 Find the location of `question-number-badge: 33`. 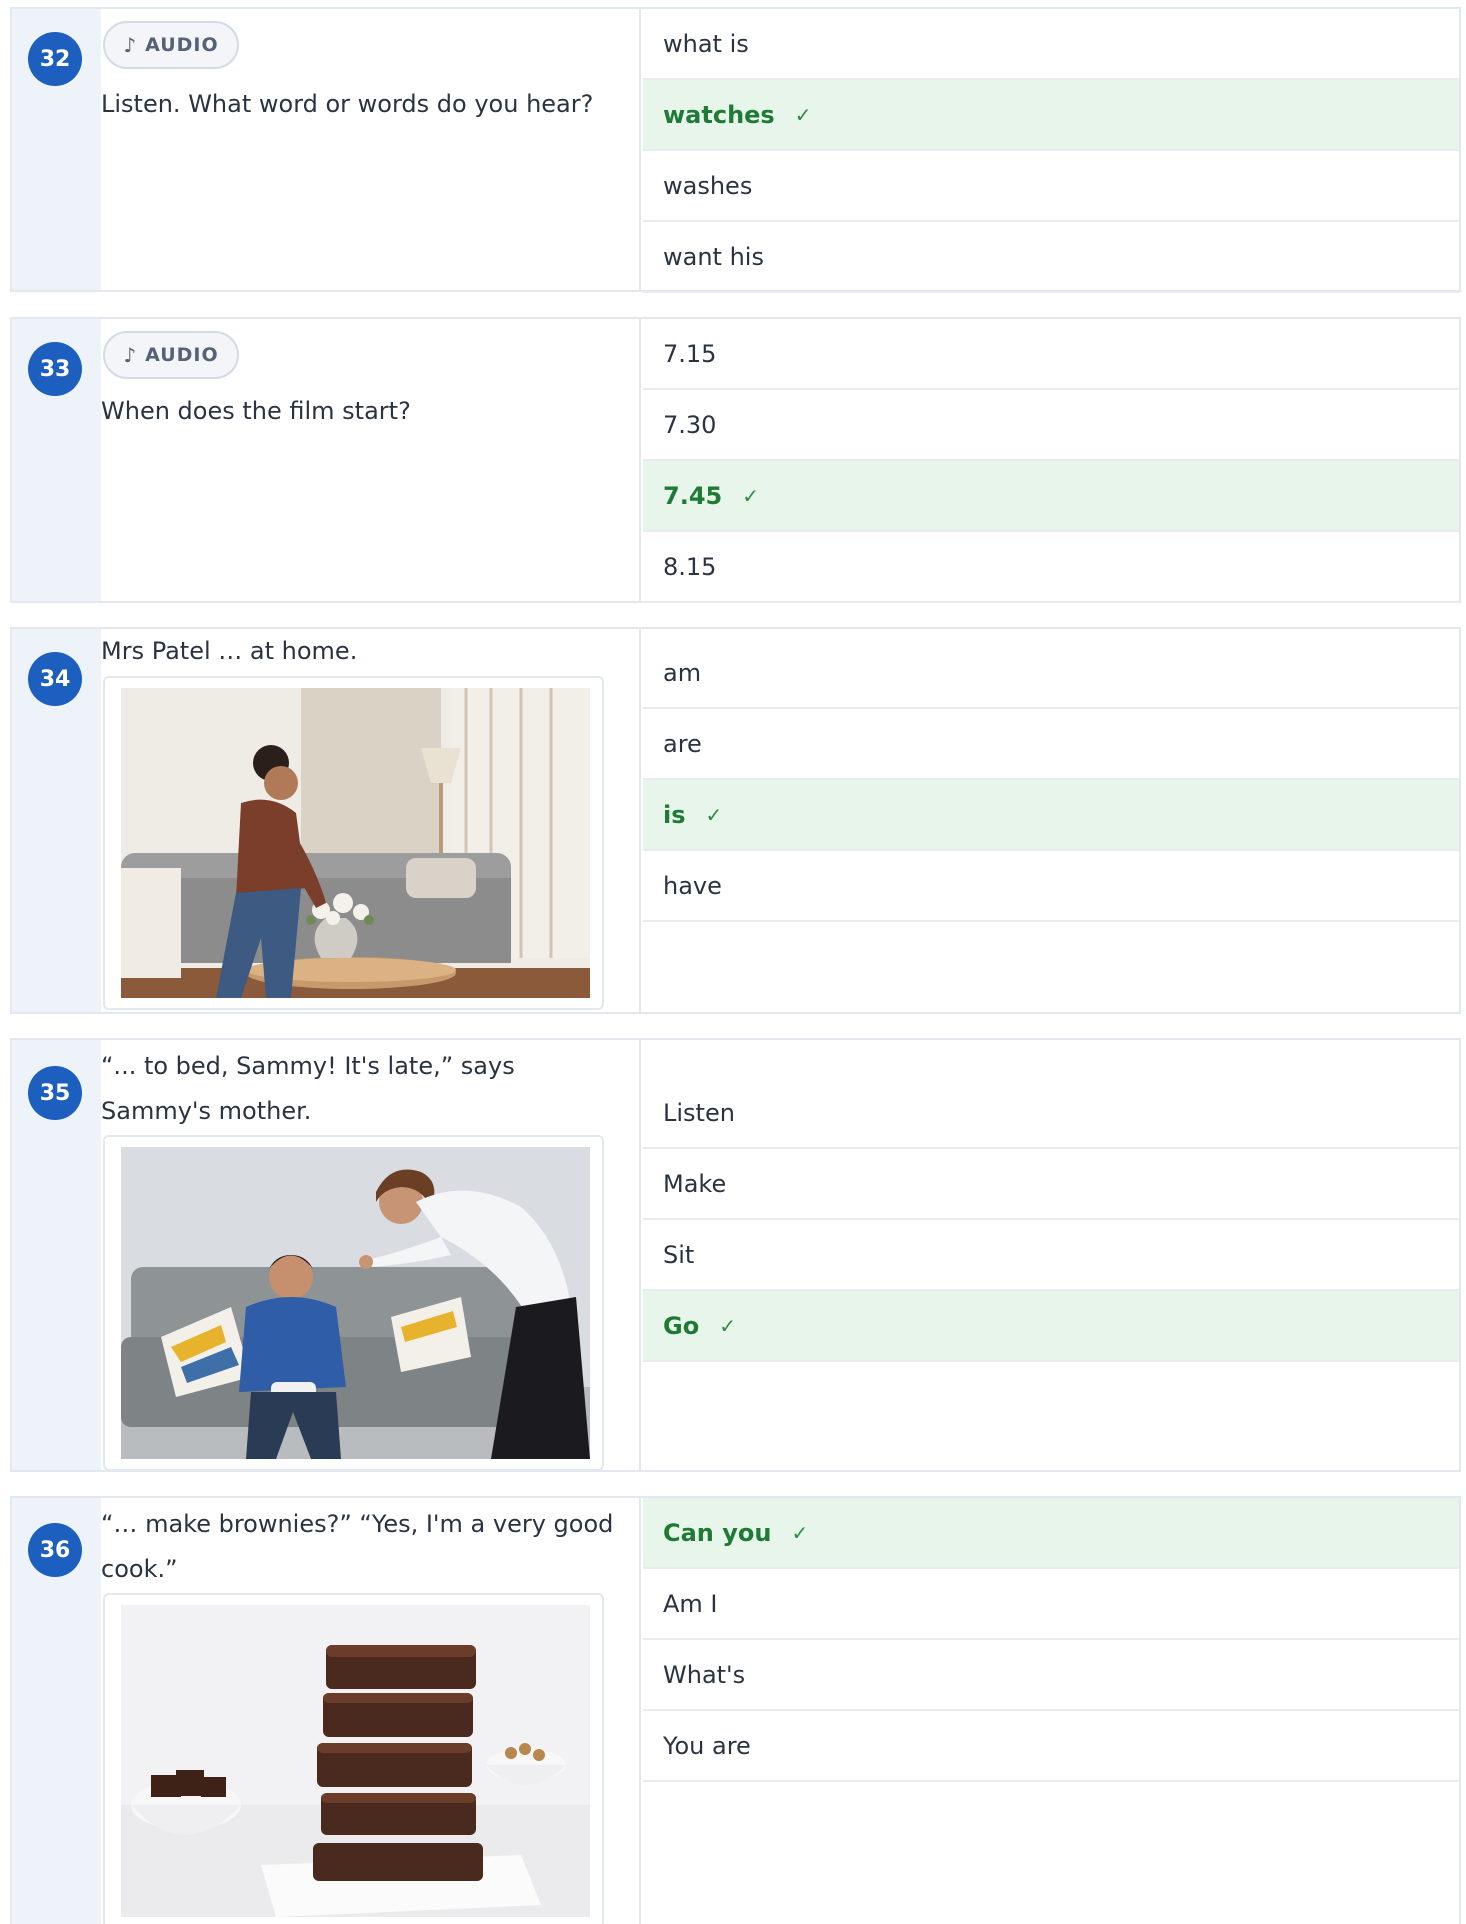

question-number-badge: 33 is located at coordinates (55, 369).